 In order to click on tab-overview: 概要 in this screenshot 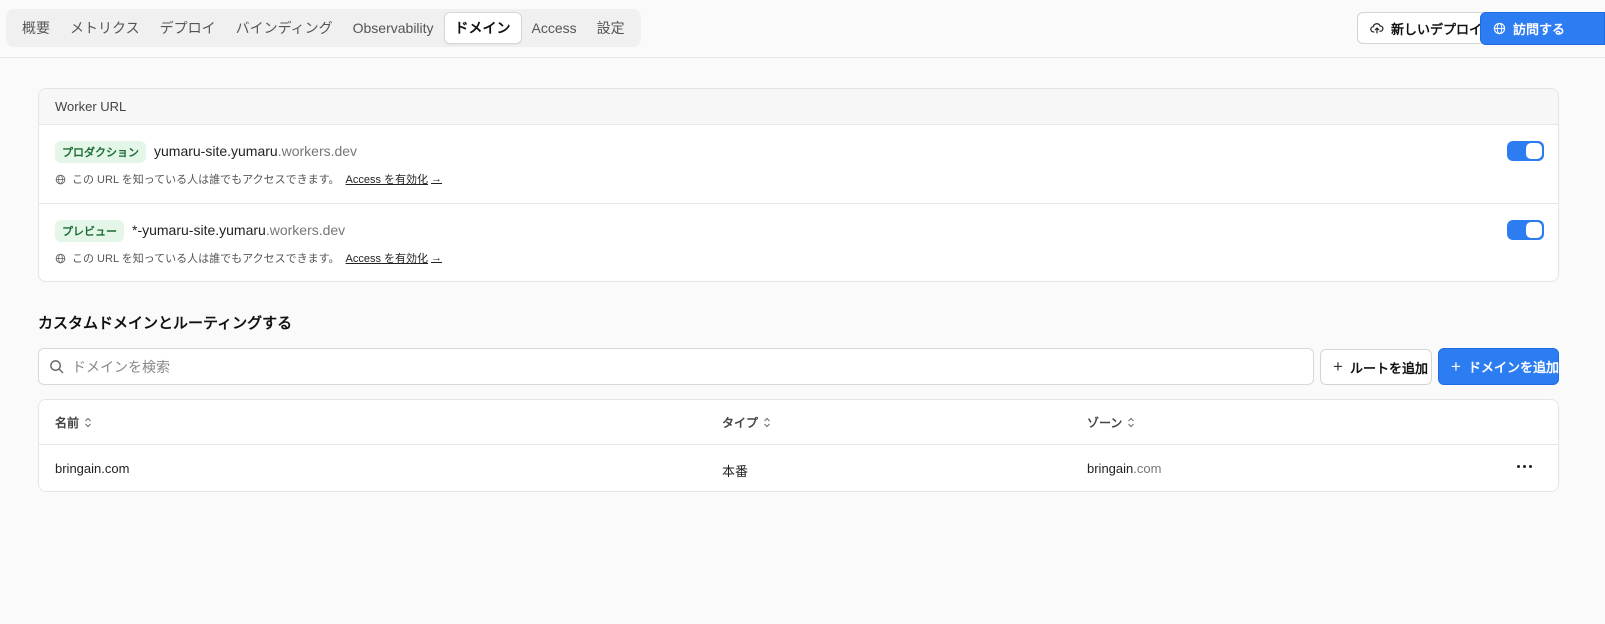, I will do `click(36, 28)`.